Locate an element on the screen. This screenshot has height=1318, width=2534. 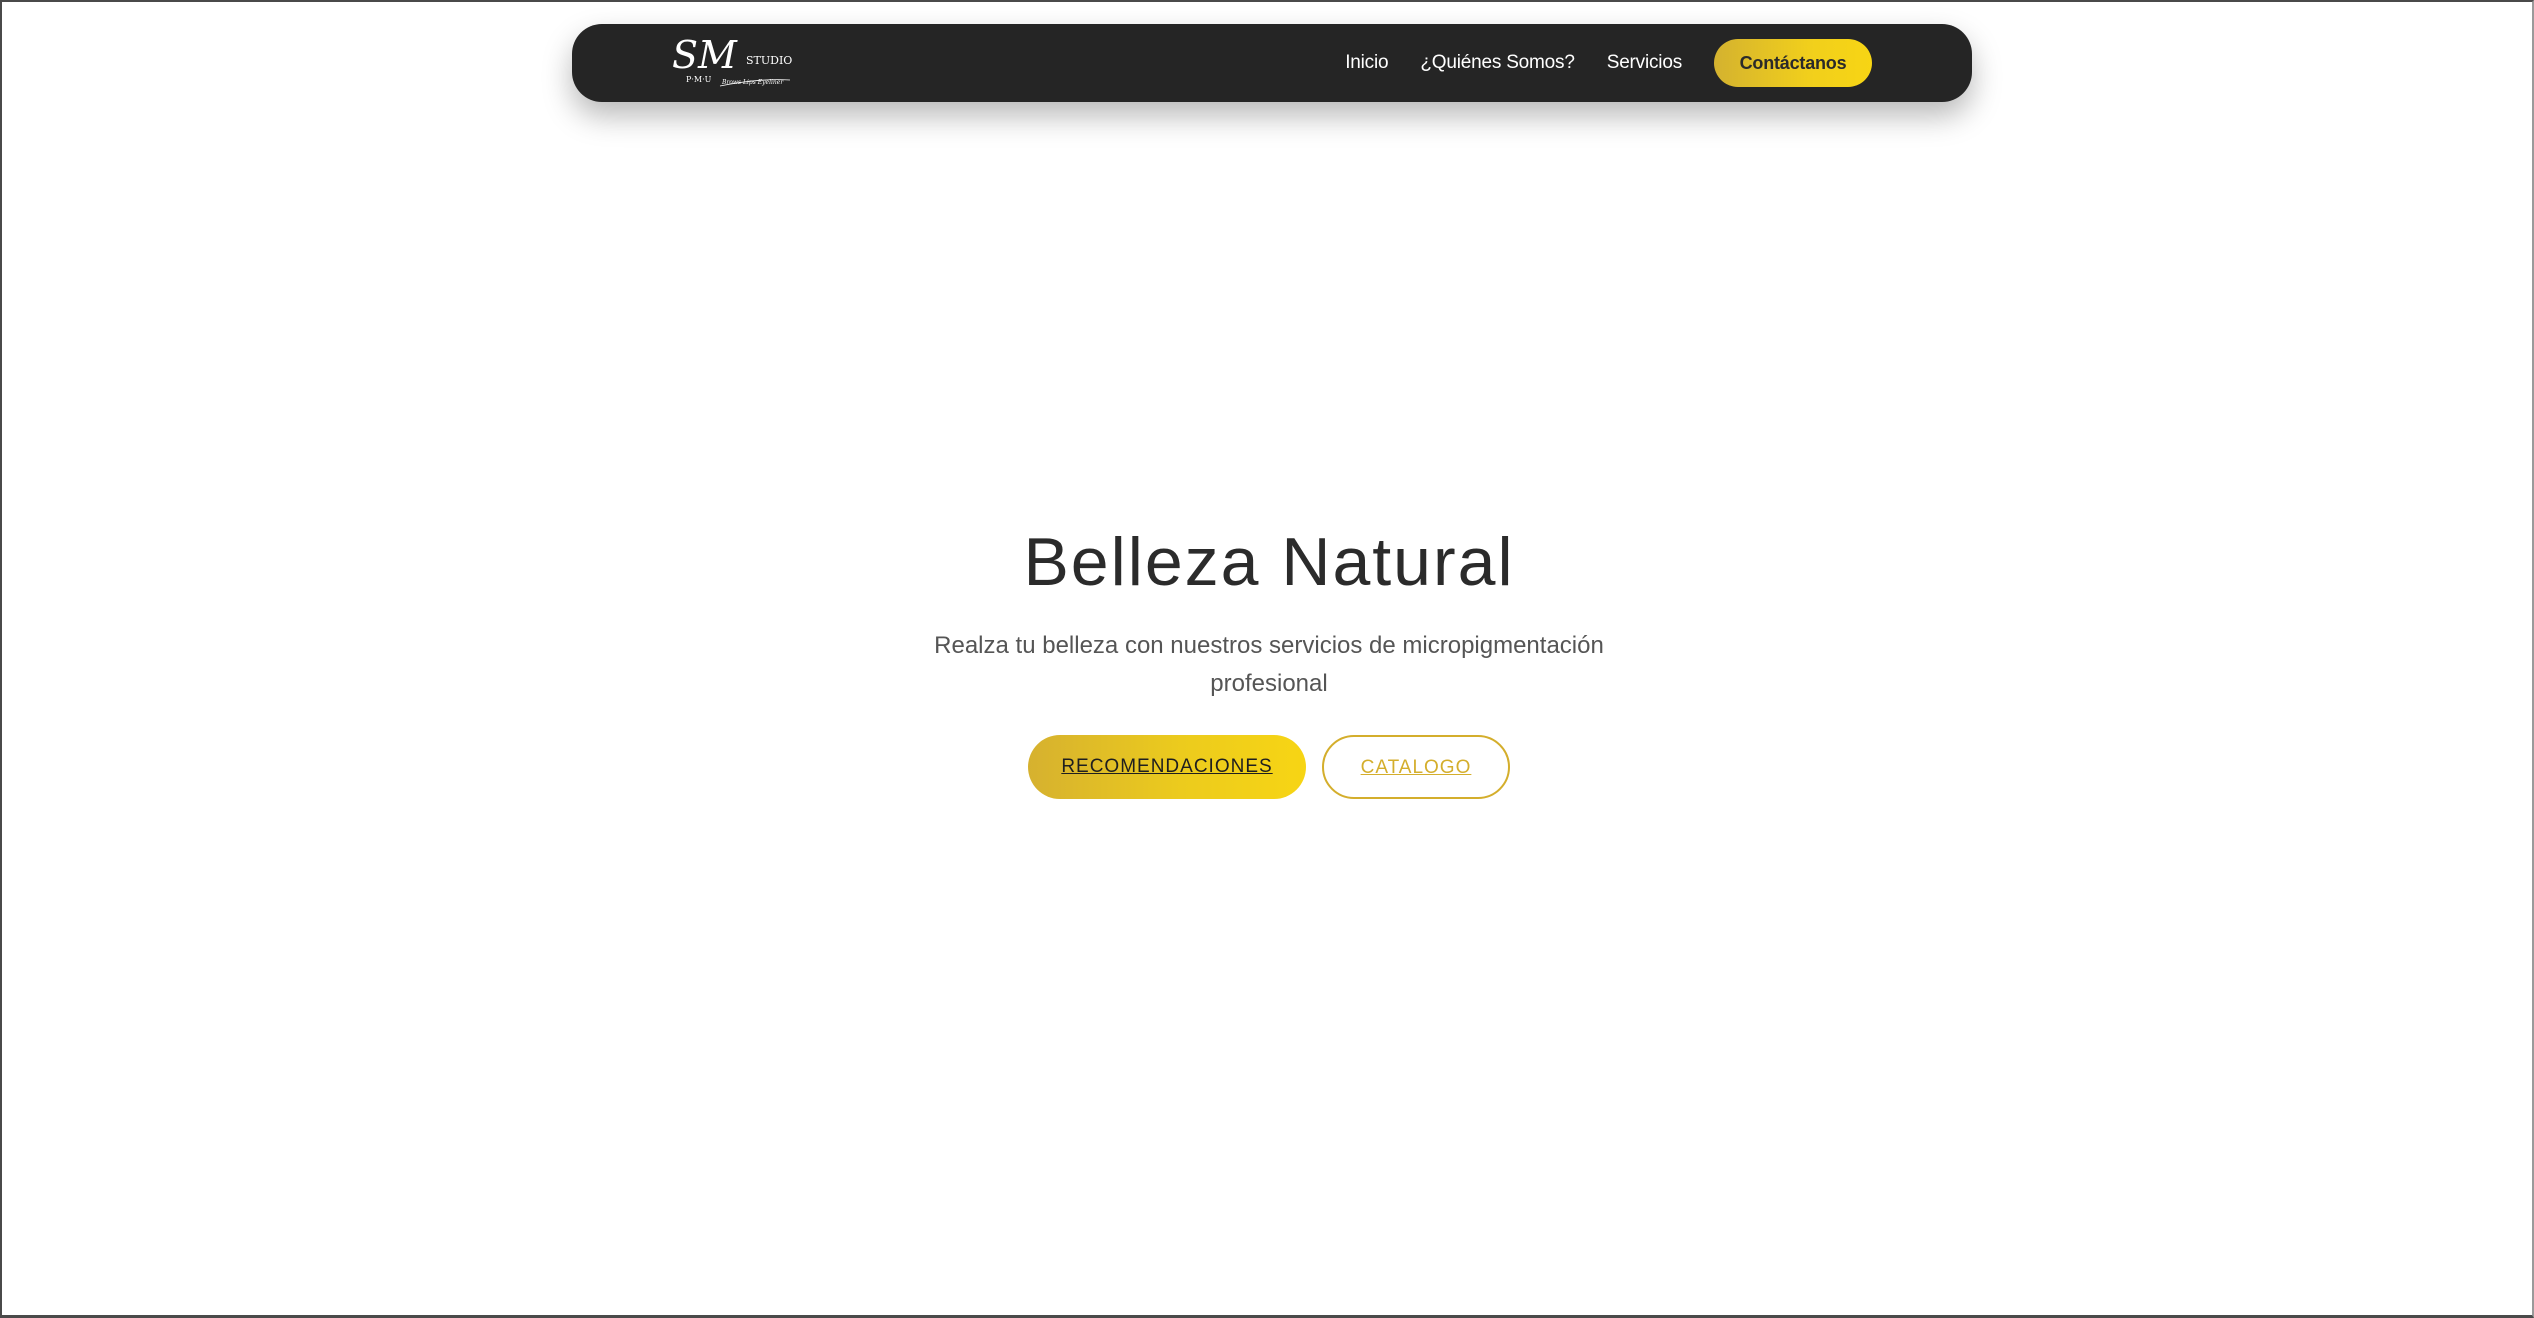
logo-icon: SM STUDIO P·M·U Brows Lips Eyeliner is located at coordinates (732, 60).